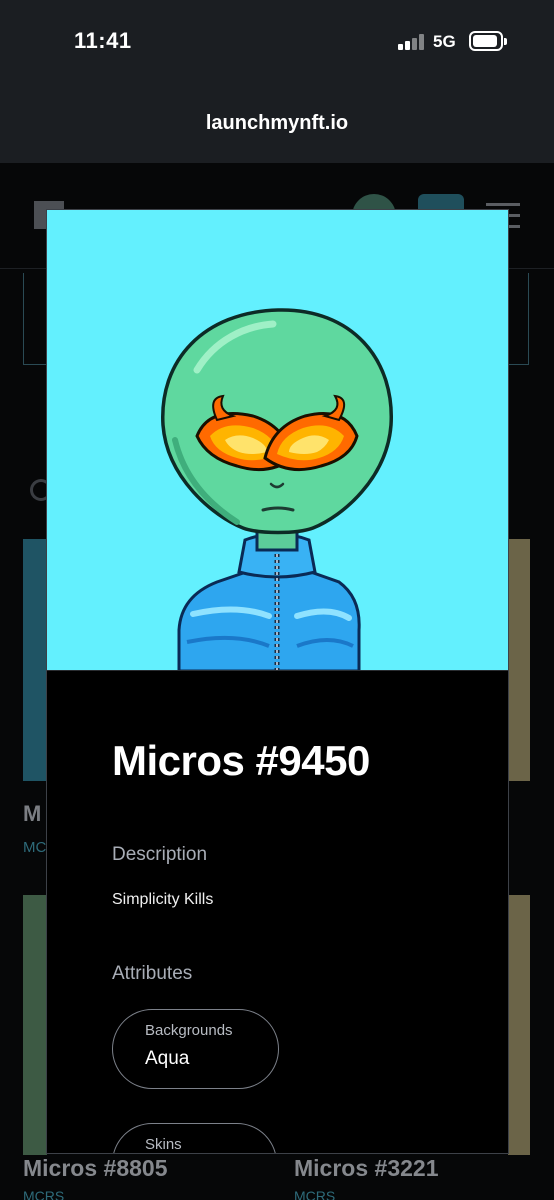  Describe the element at coordinates (412, 42) in the screenshot. I see `cellular-signal-icon` at that location.